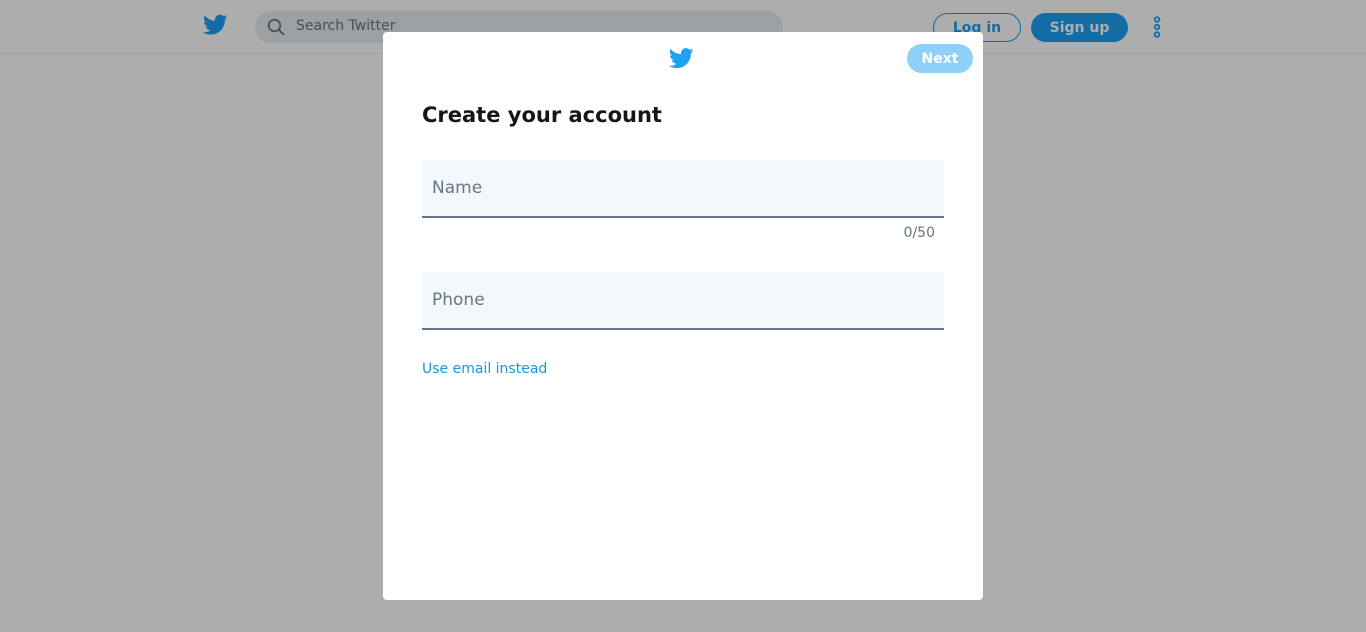  Describe the element at coordinates (484, 369) in the screenshot. I see `use-email-instead-link: Use email instead` at that location.